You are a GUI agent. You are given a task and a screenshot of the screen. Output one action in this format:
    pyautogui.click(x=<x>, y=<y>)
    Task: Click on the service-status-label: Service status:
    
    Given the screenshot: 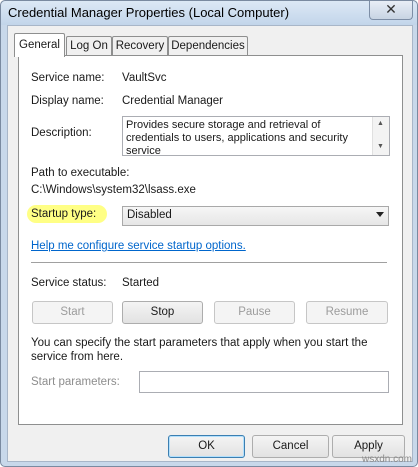 What is the action you would take?
    pyautogui.click(x=69, y=283)
    